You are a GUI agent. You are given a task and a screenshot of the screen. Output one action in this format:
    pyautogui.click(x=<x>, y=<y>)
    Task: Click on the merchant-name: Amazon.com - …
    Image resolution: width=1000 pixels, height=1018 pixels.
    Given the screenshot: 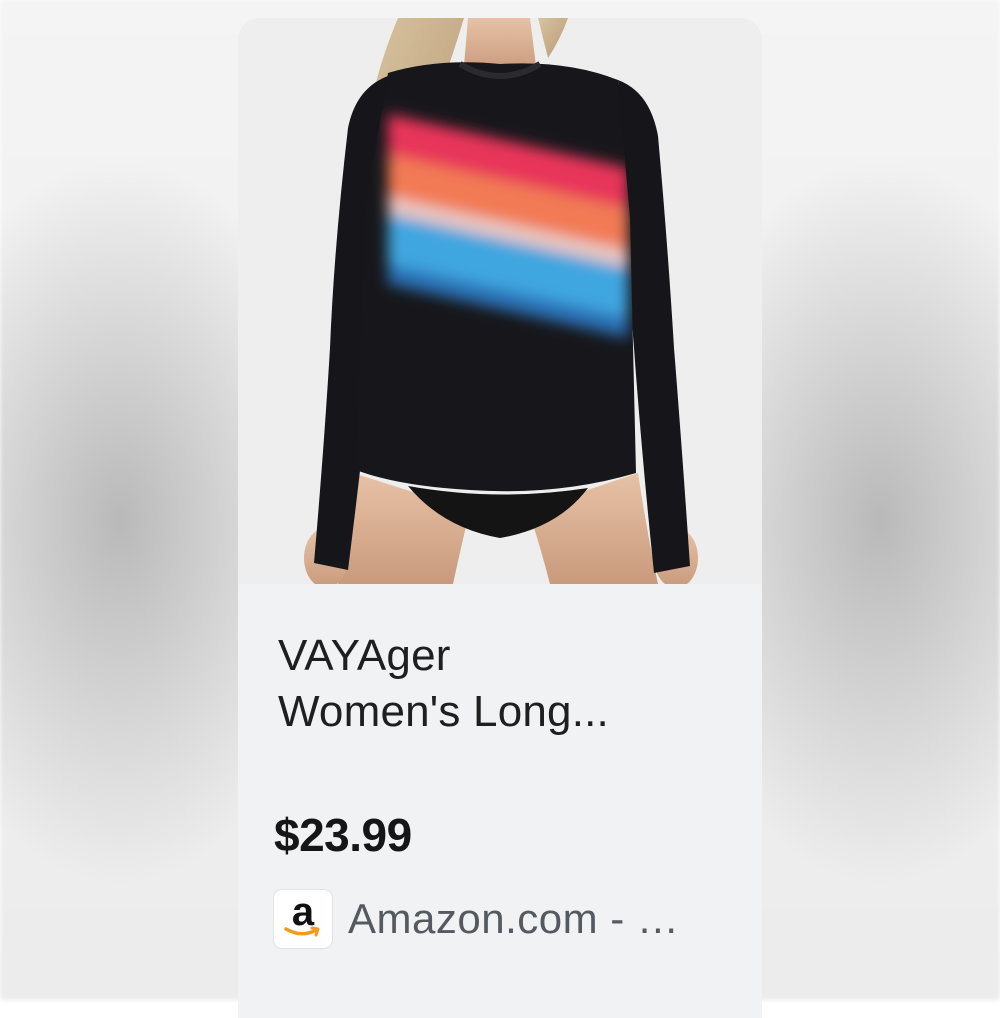 What is the action you would take?
    pyautogui.click(x=514, y=918)
    